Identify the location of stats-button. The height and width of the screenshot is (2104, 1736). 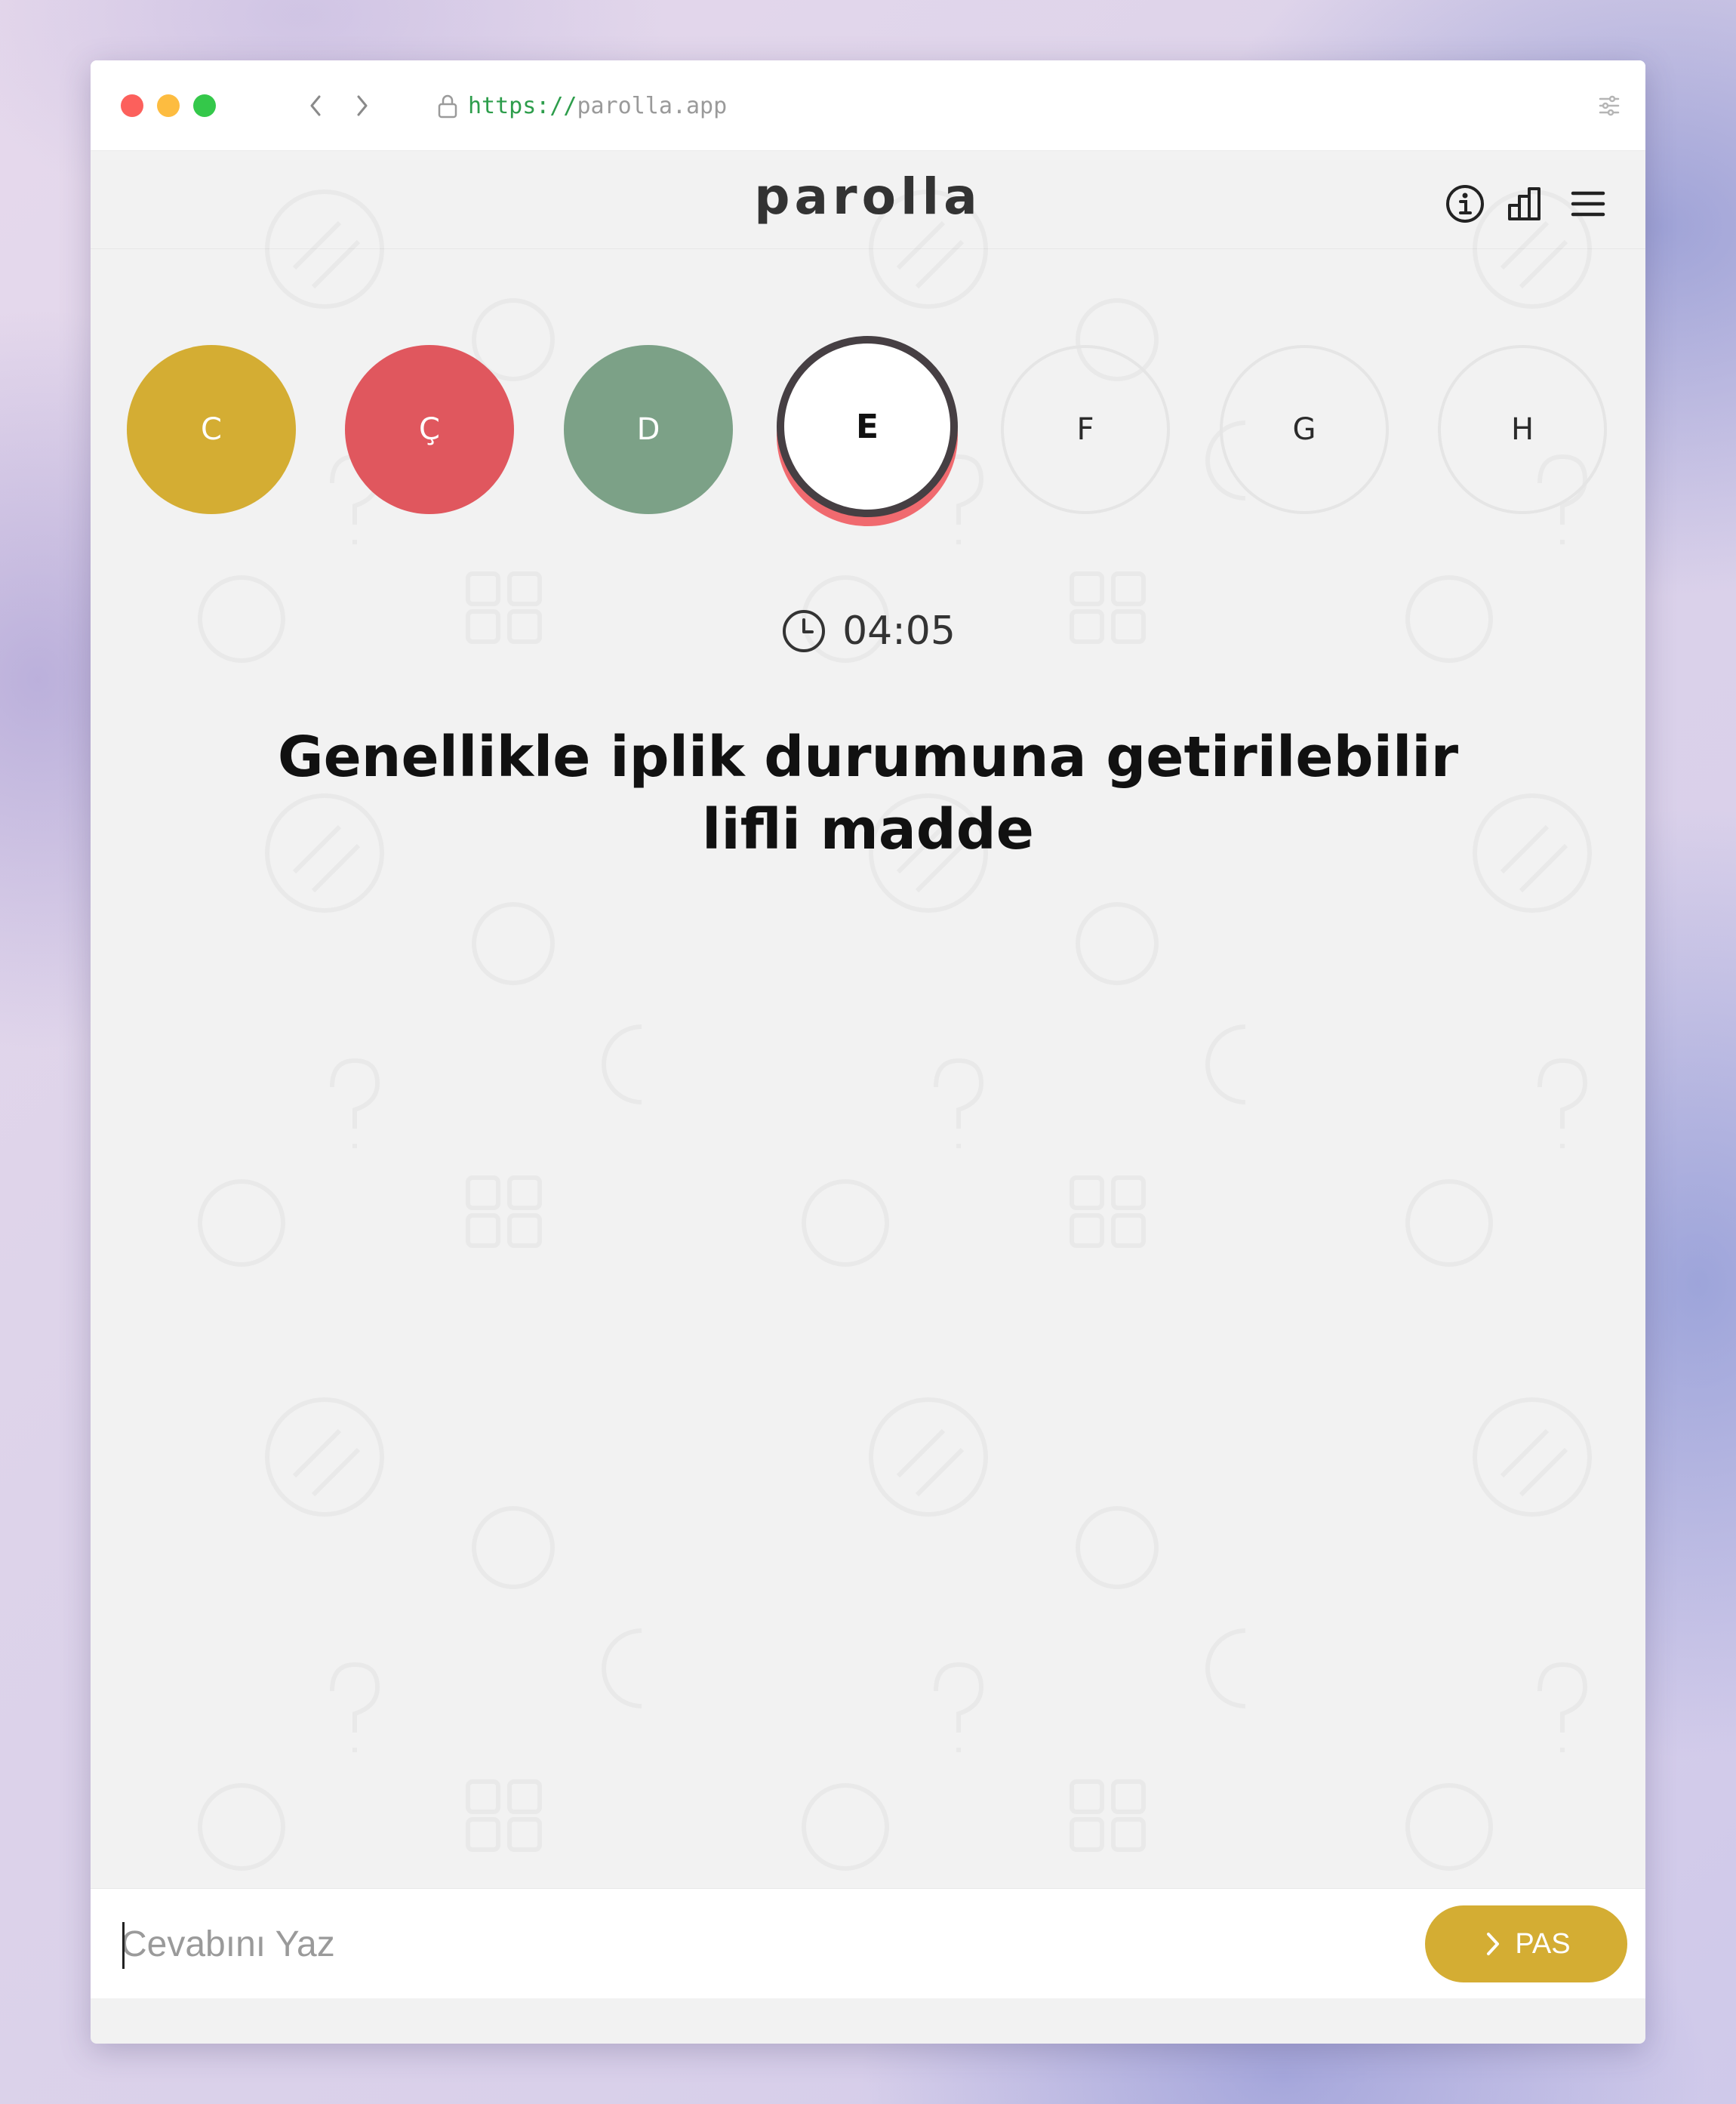
(1526, 203).